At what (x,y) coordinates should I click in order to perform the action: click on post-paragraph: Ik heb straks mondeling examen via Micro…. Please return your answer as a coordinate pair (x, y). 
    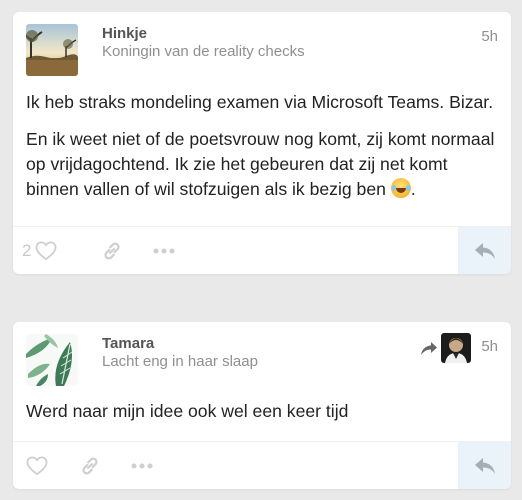
    Looking at the image, I should click on (260, 102).